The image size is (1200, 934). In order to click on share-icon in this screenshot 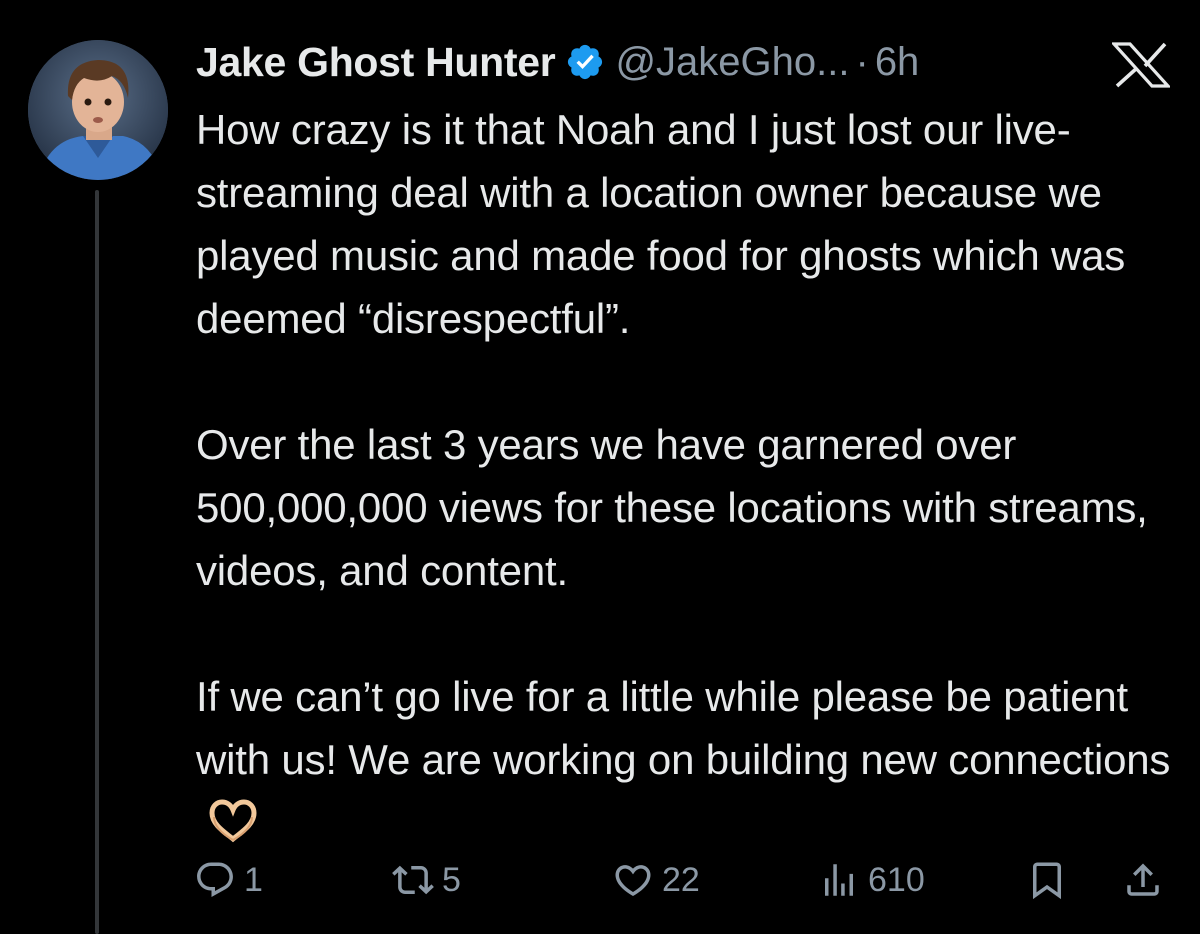, I will do `click(1143, 880)`.